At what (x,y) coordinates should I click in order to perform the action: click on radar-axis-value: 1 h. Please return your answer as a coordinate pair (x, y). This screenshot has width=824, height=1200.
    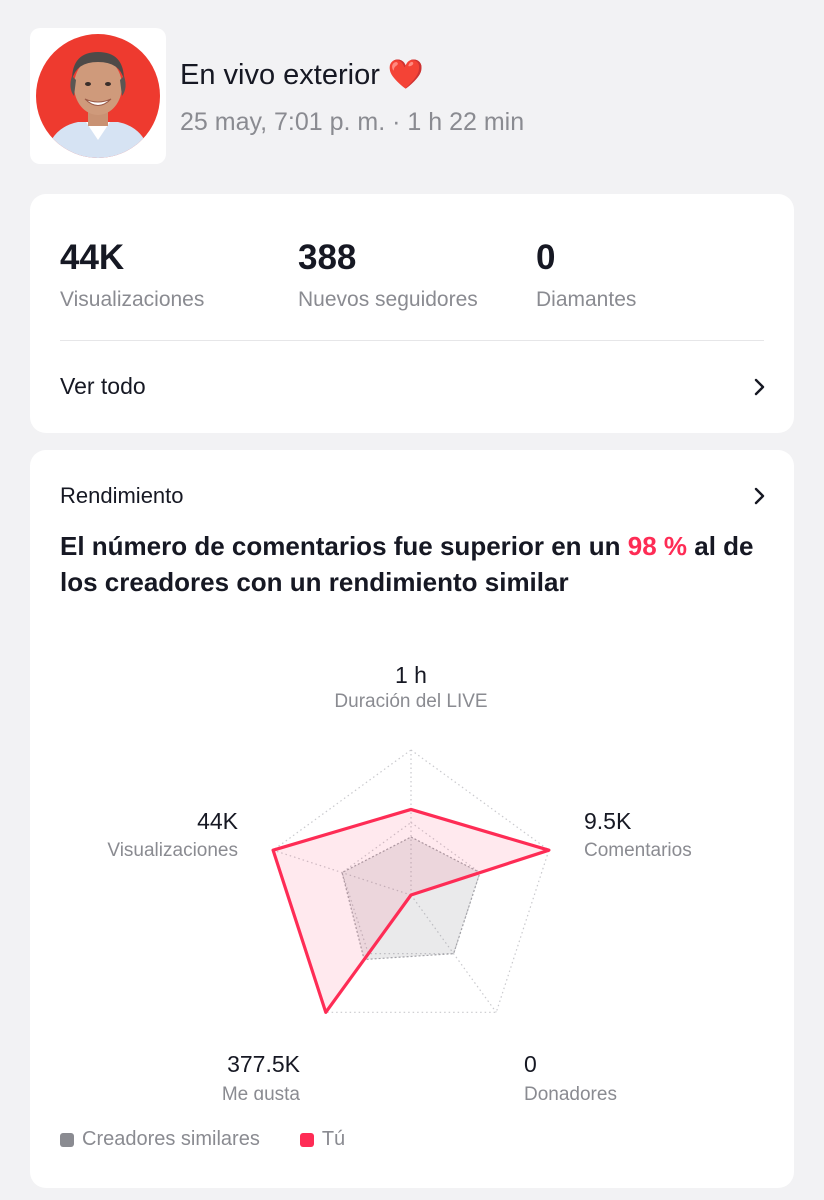
    Looking at the image, I should click on (411, 675).